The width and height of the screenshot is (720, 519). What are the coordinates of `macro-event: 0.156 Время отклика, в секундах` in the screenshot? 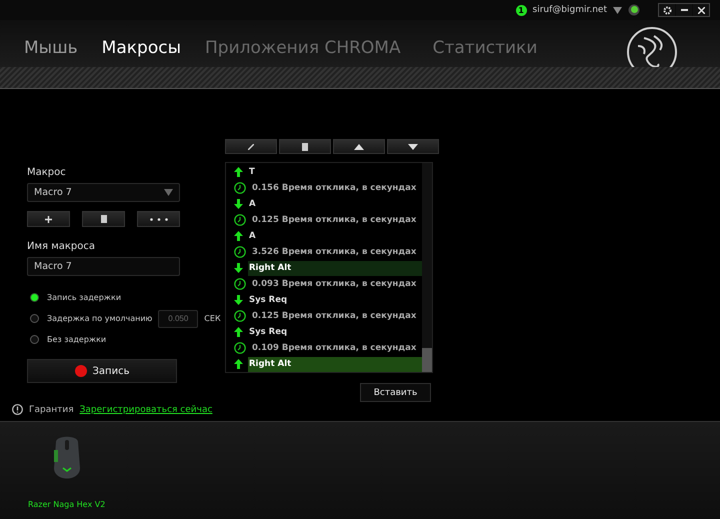 It's located at (336, 188).